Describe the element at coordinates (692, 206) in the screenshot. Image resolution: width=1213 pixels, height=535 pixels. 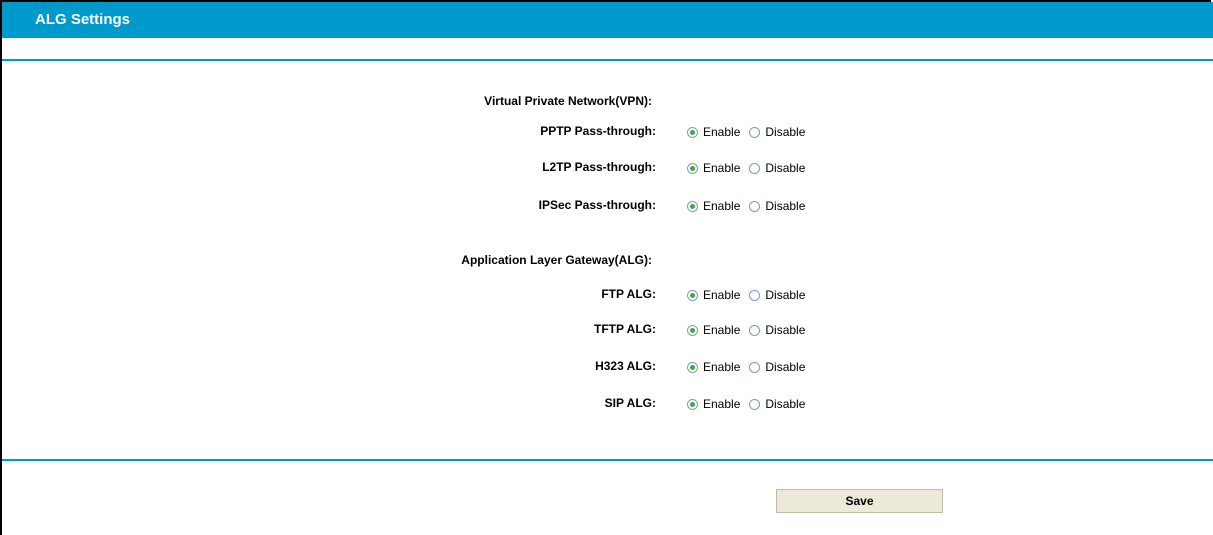
I see `ipsec-enable-radio` at that location.